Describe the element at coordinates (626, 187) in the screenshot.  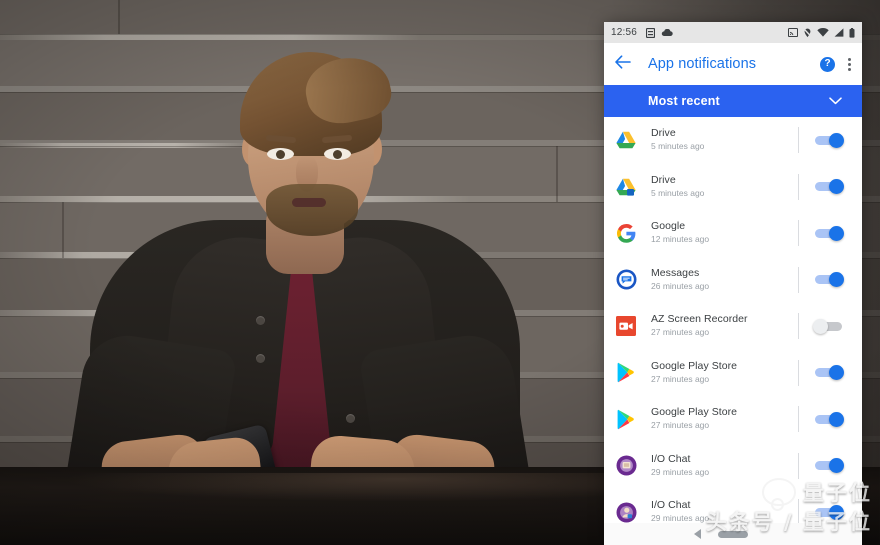
I see `google-drive-badge-icon` at that location.